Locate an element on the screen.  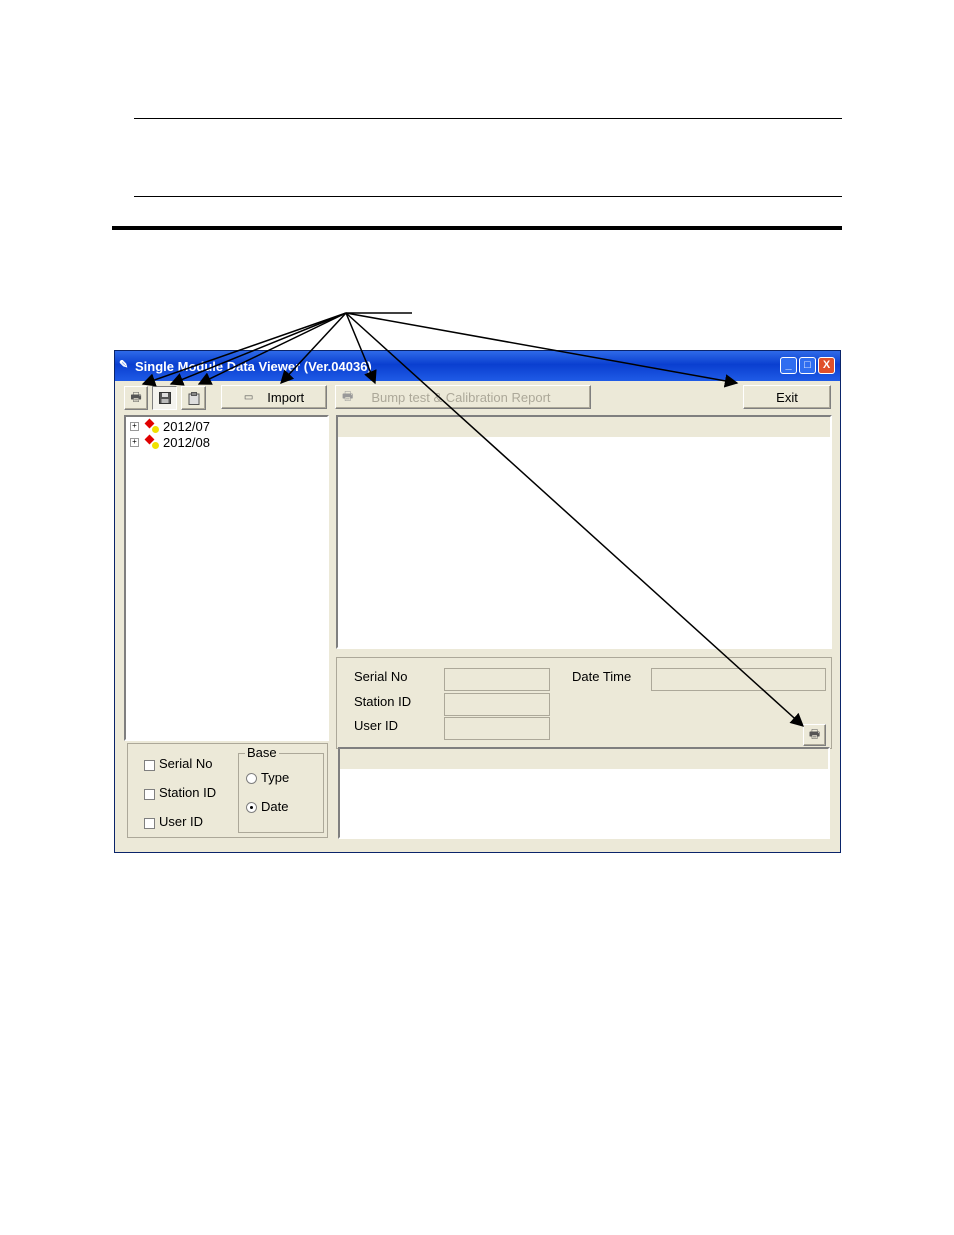
serial-no-label: Serial No is located at coordinates (381, 676).